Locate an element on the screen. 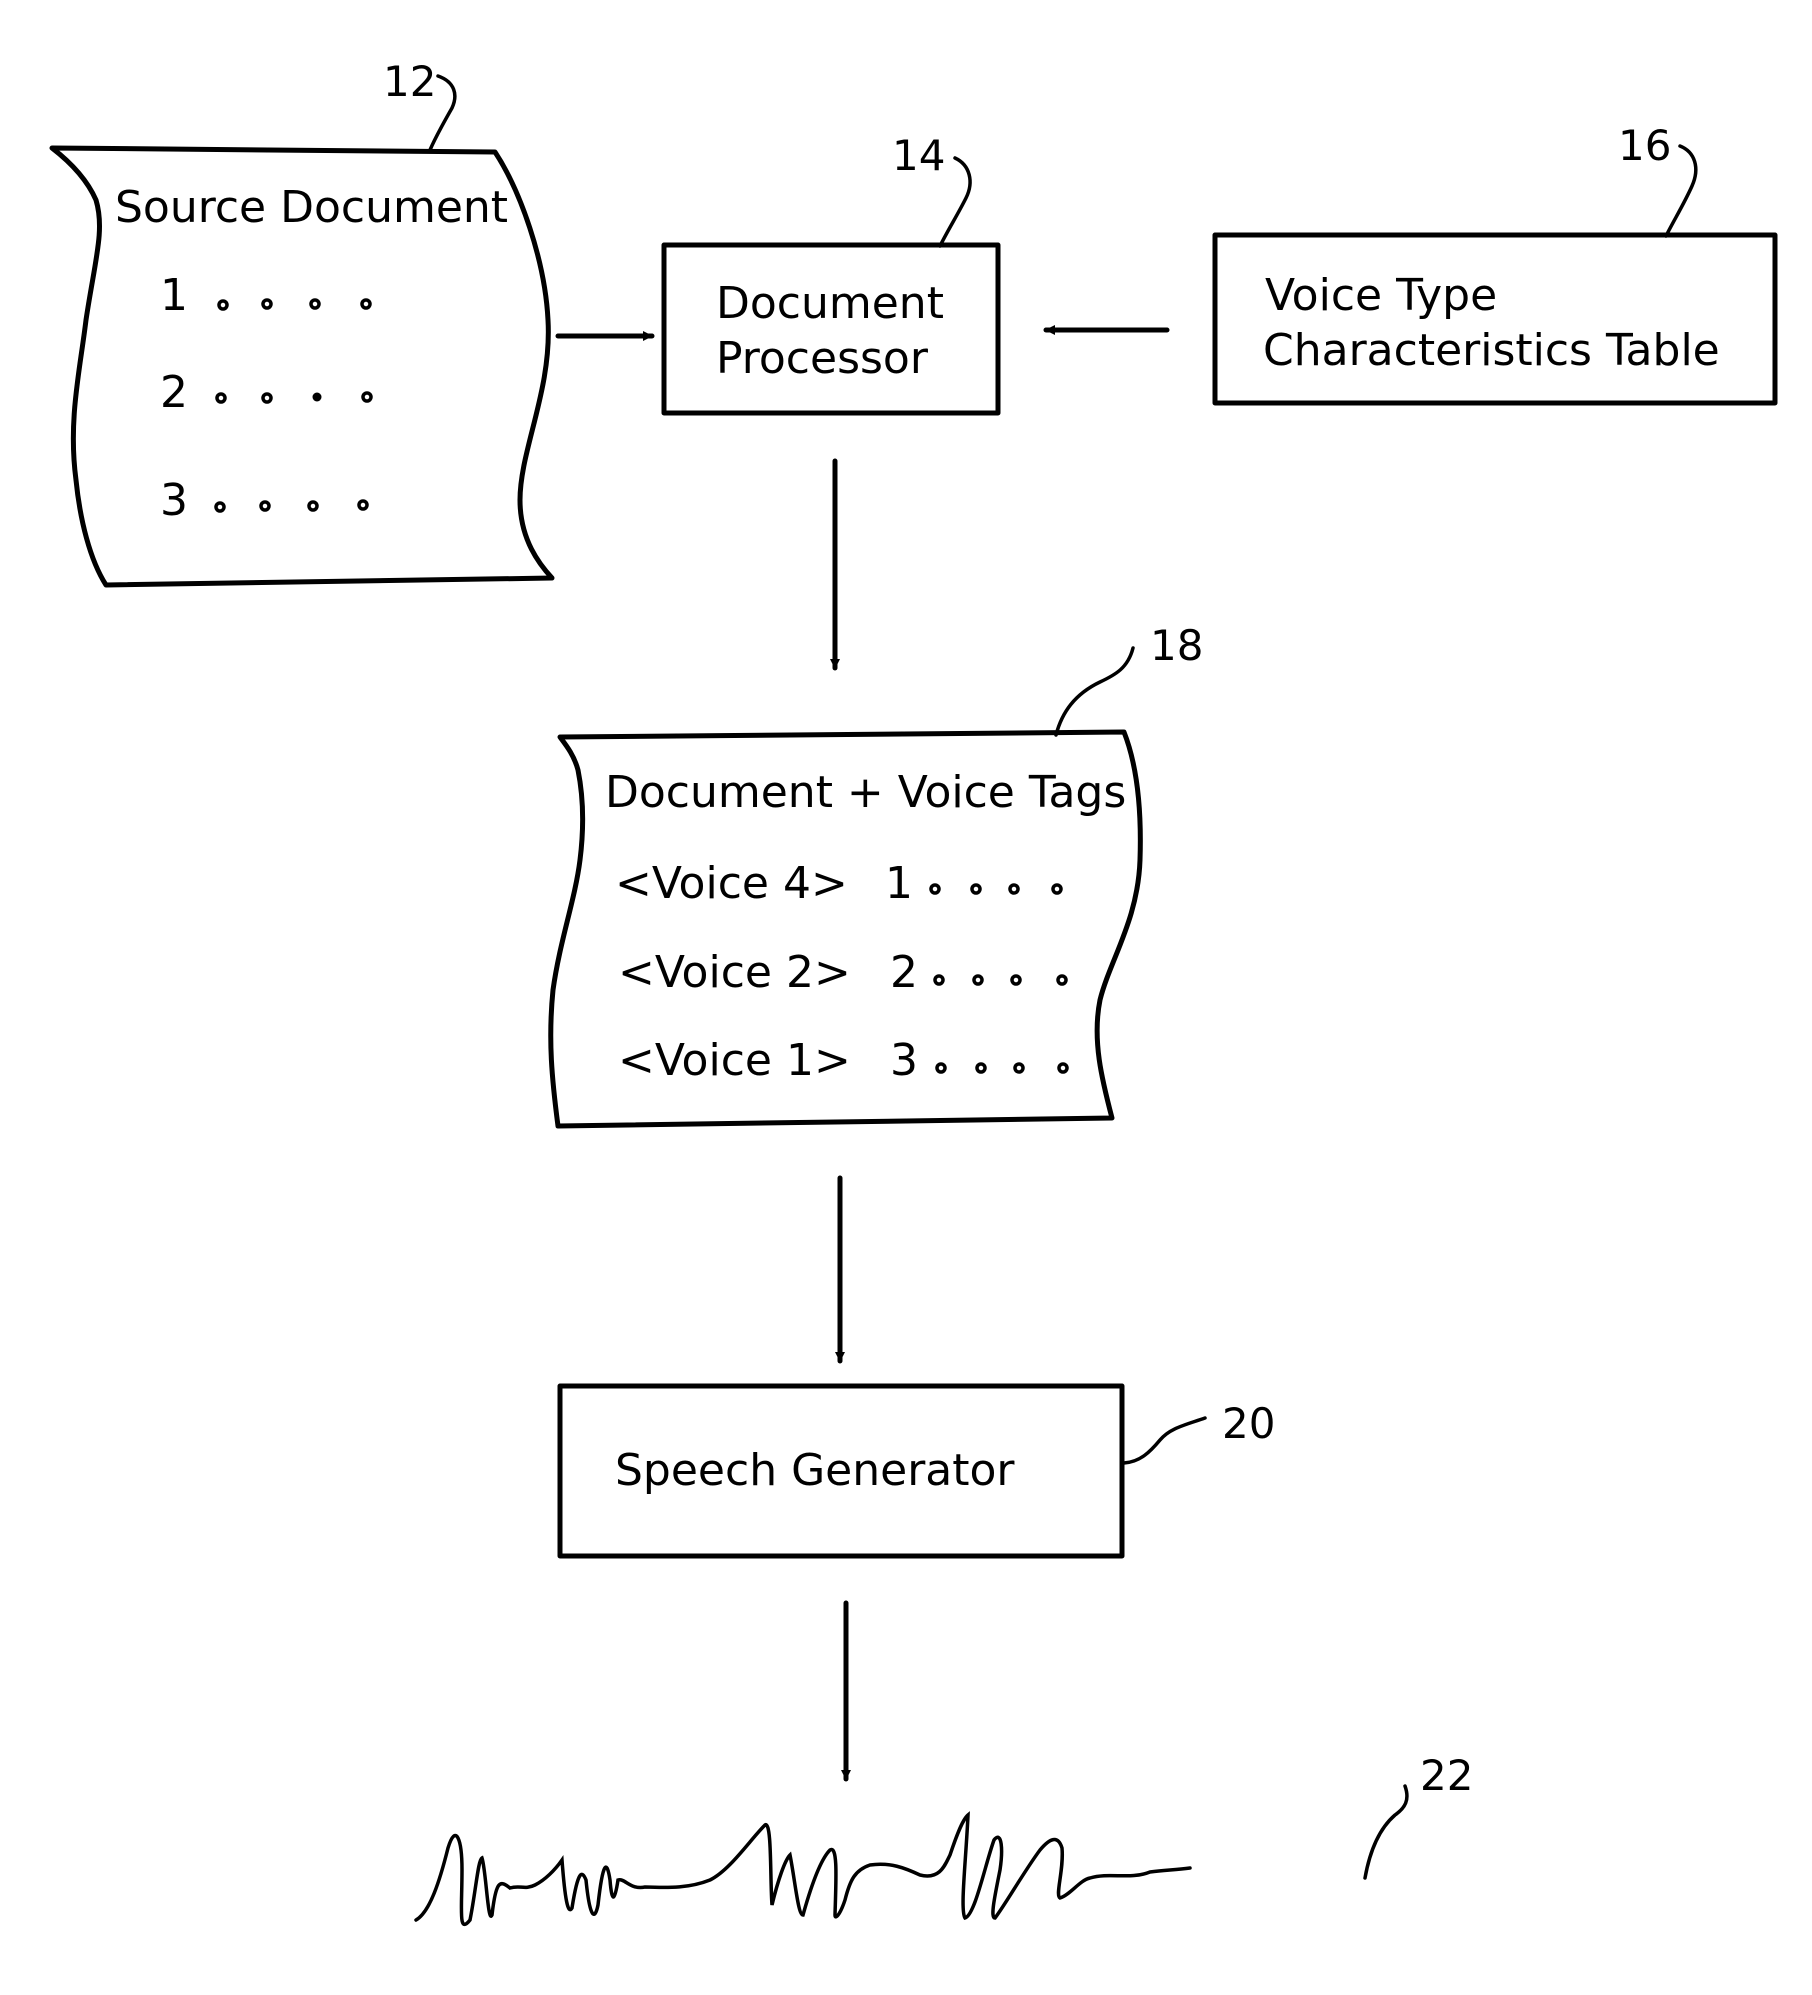  ref-label-22: 22 is located at coordinates (1446, 1775).